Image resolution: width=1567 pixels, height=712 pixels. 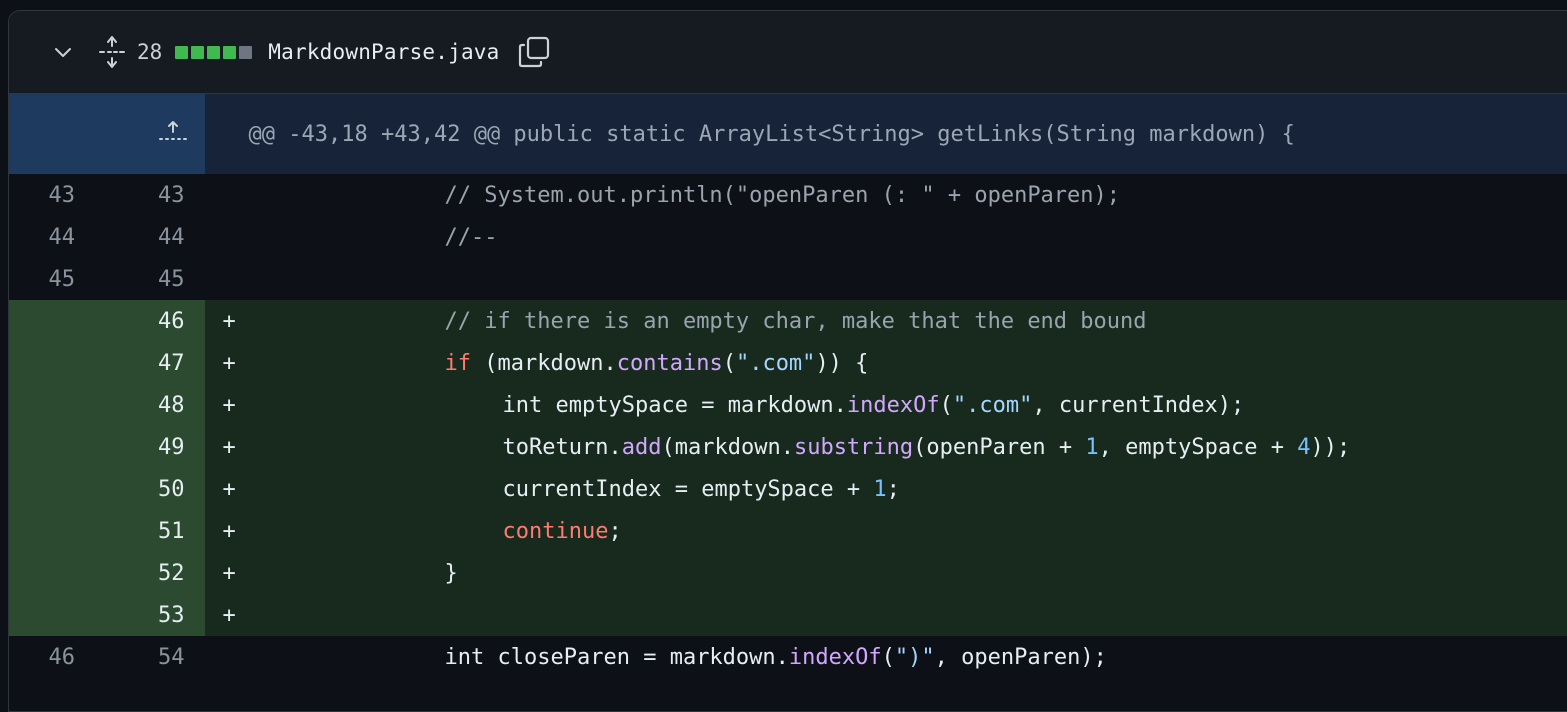 I want to click on new-line-number: 49, so click(x=156, y=447).